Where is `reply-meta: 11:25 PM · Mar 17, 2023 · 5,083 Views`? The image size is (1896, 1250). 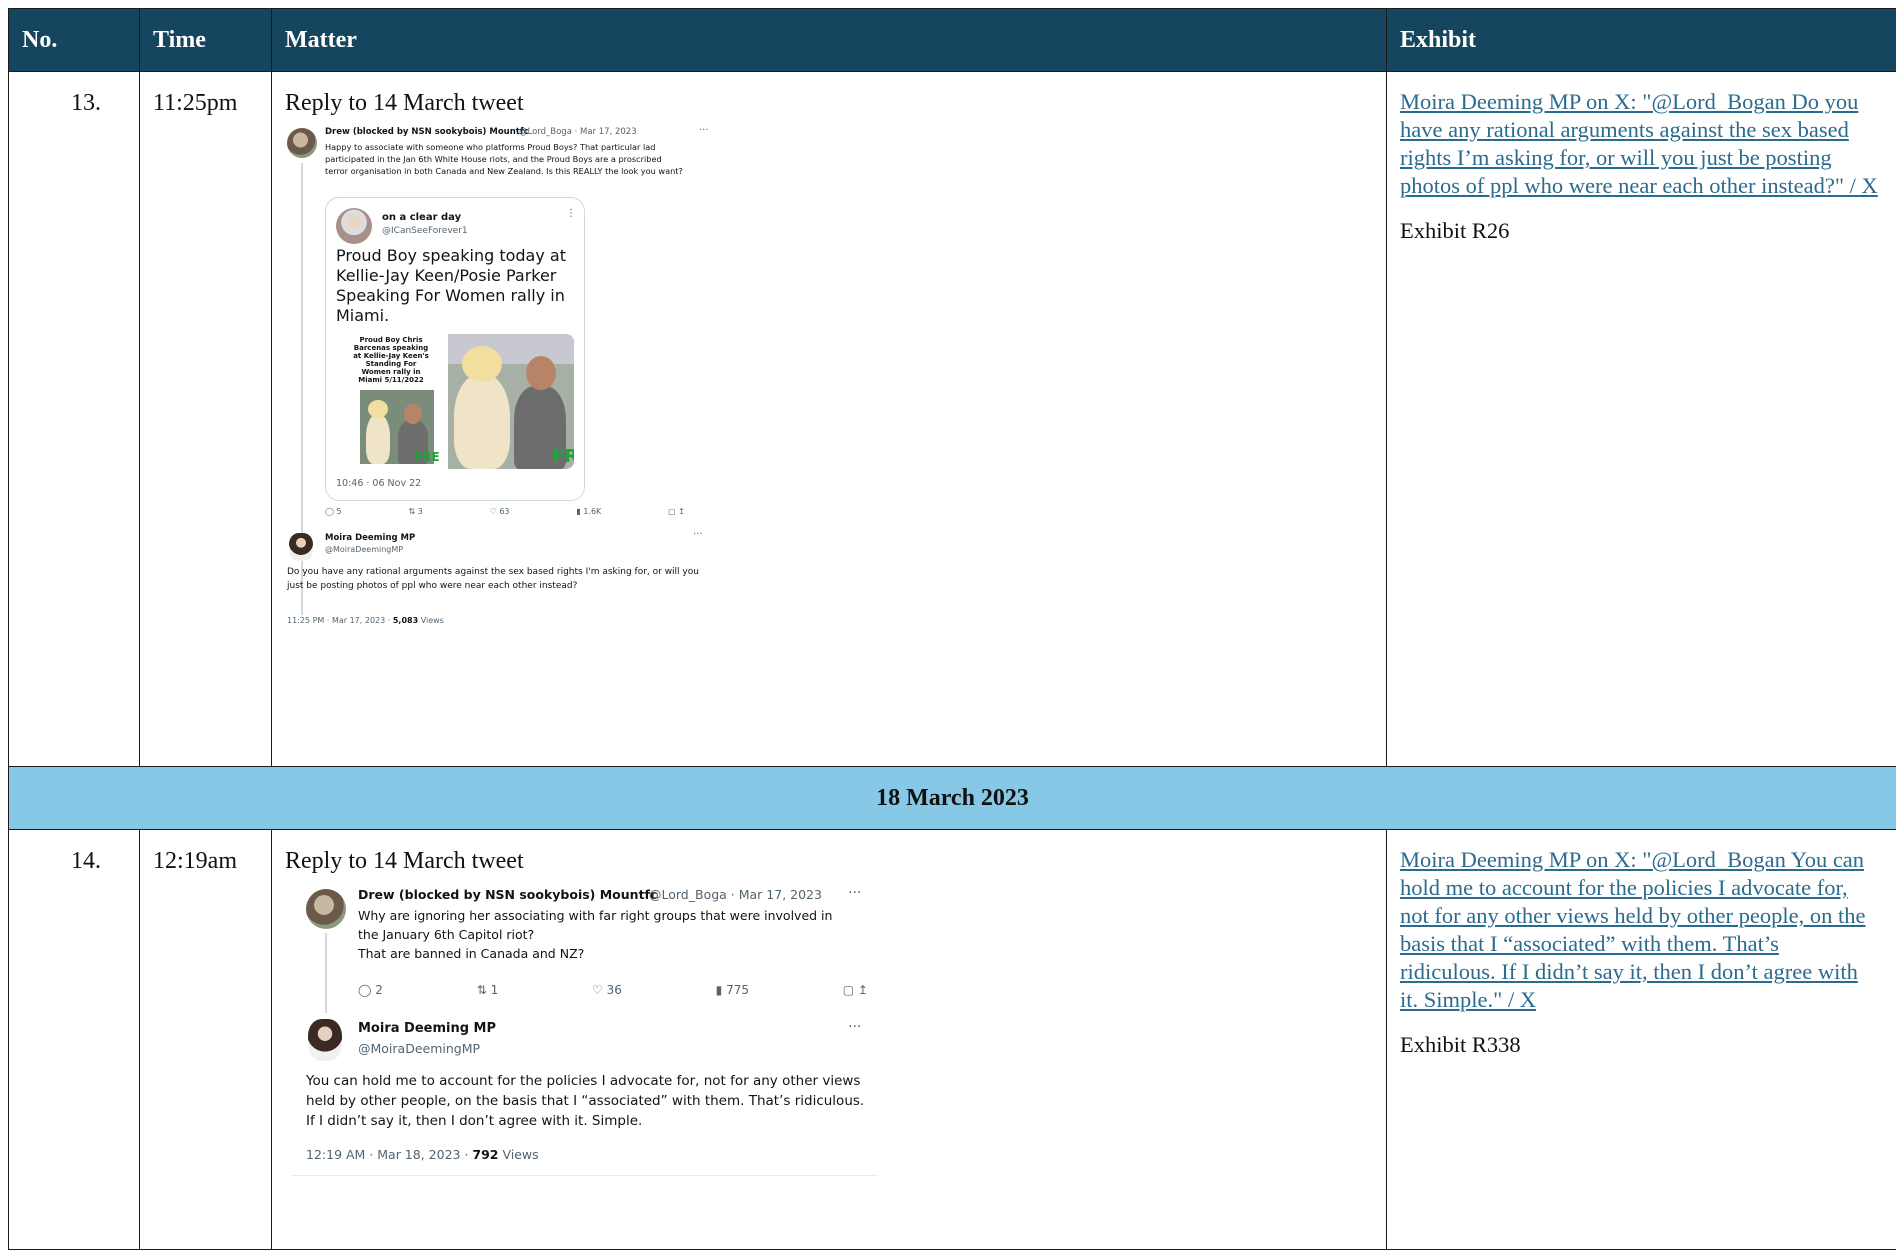 reply-meta: 11:25 PM · Mar 17, 2023 · 5,083 Views is located at coordinates (365, 620).